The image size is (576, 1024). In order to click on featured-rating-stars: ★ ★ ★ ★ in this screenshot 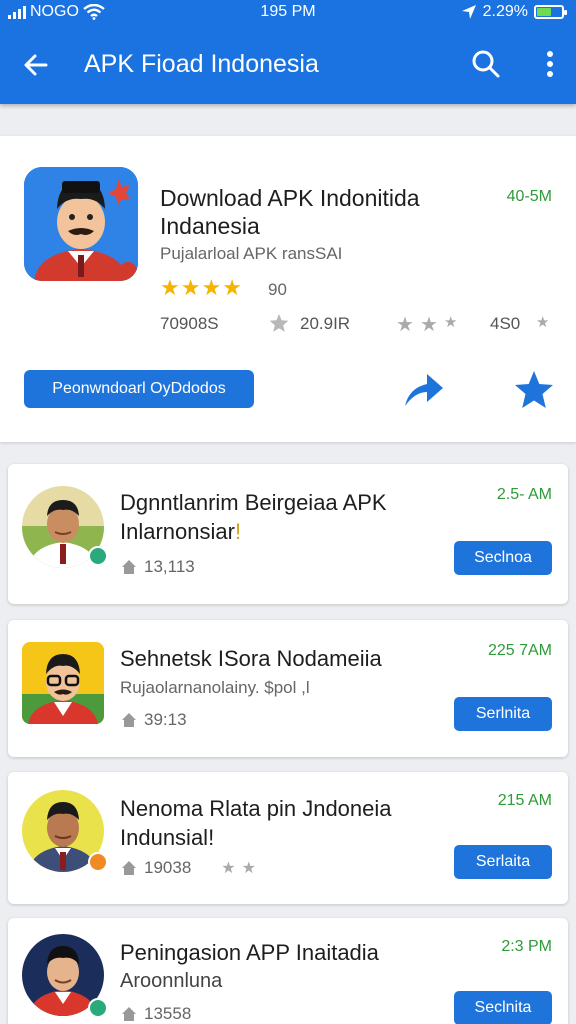, I will do `click(201, 288)`.